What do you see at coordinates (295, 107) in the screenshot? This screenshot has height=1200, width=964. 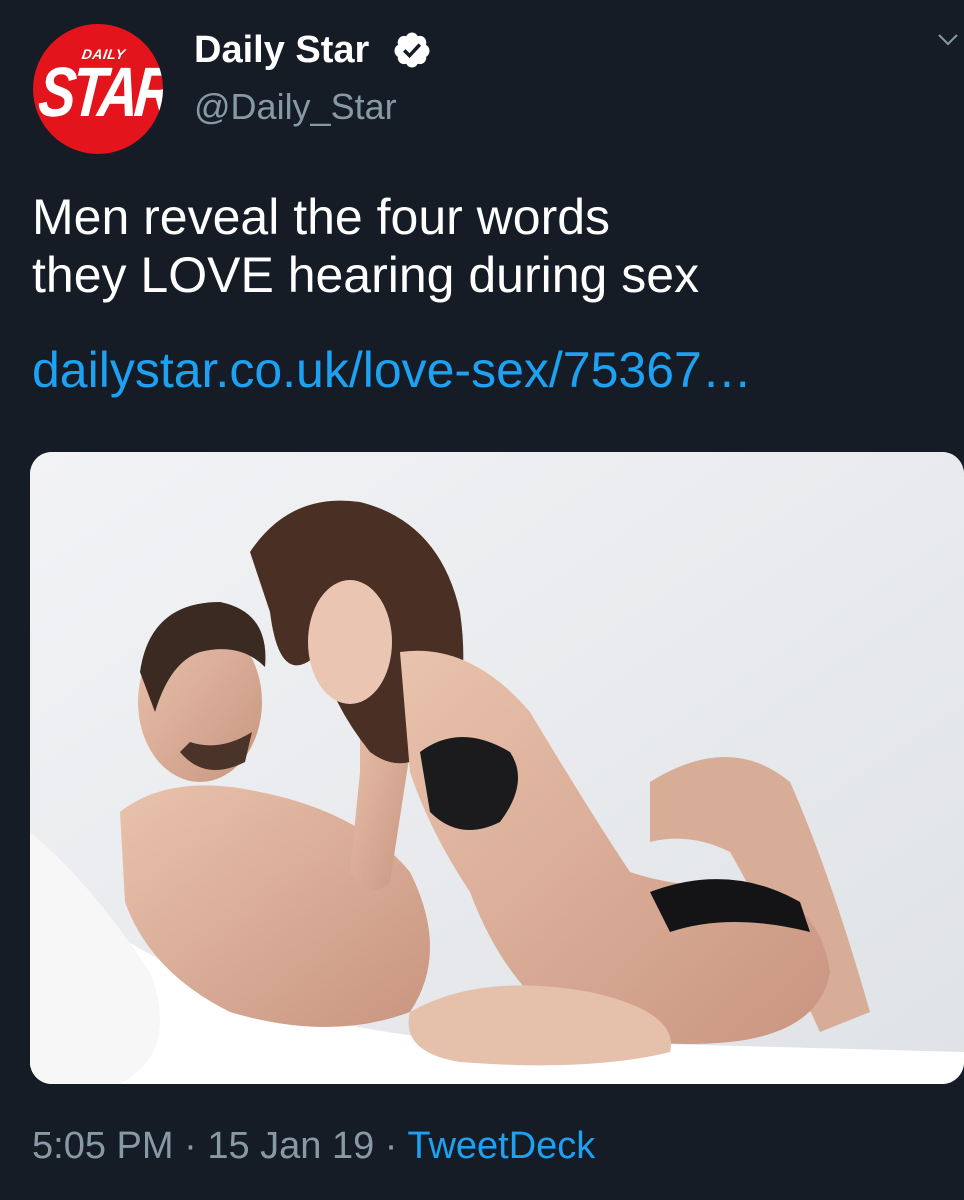 I see `account-handle: @Daily_Star` at bounding box center [295, 107].